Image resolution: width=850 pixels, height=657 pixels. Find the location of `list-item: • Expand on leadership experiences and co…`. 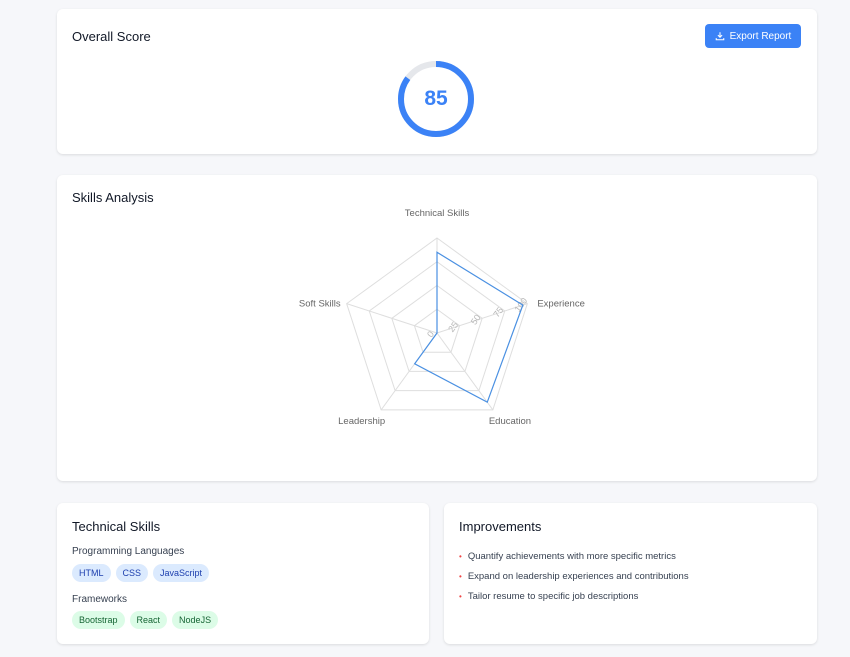

list-item: • Expand on leadership experiences and co… is located at coordinates (574, 576).